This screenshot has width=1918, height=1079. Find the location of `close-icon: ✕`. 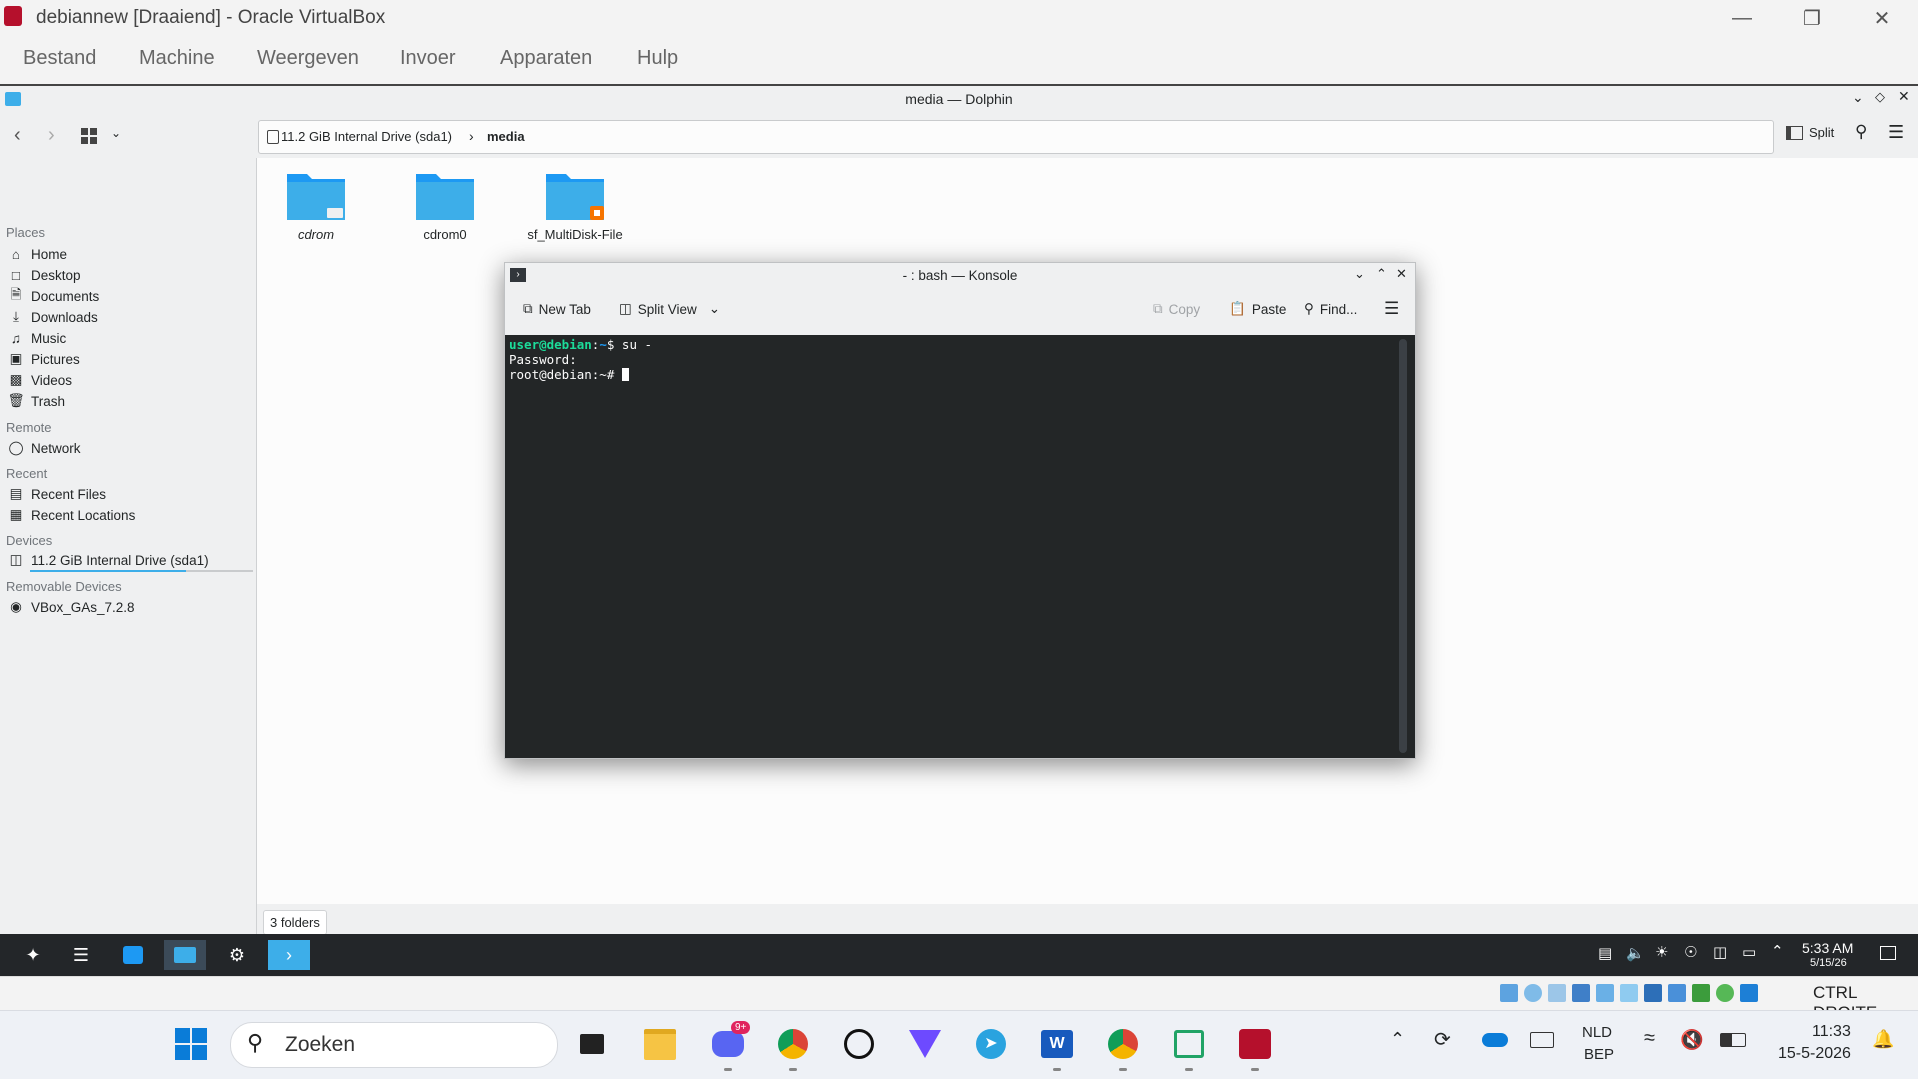

close-icon: ✕ is located at coordinates (1882, 18).